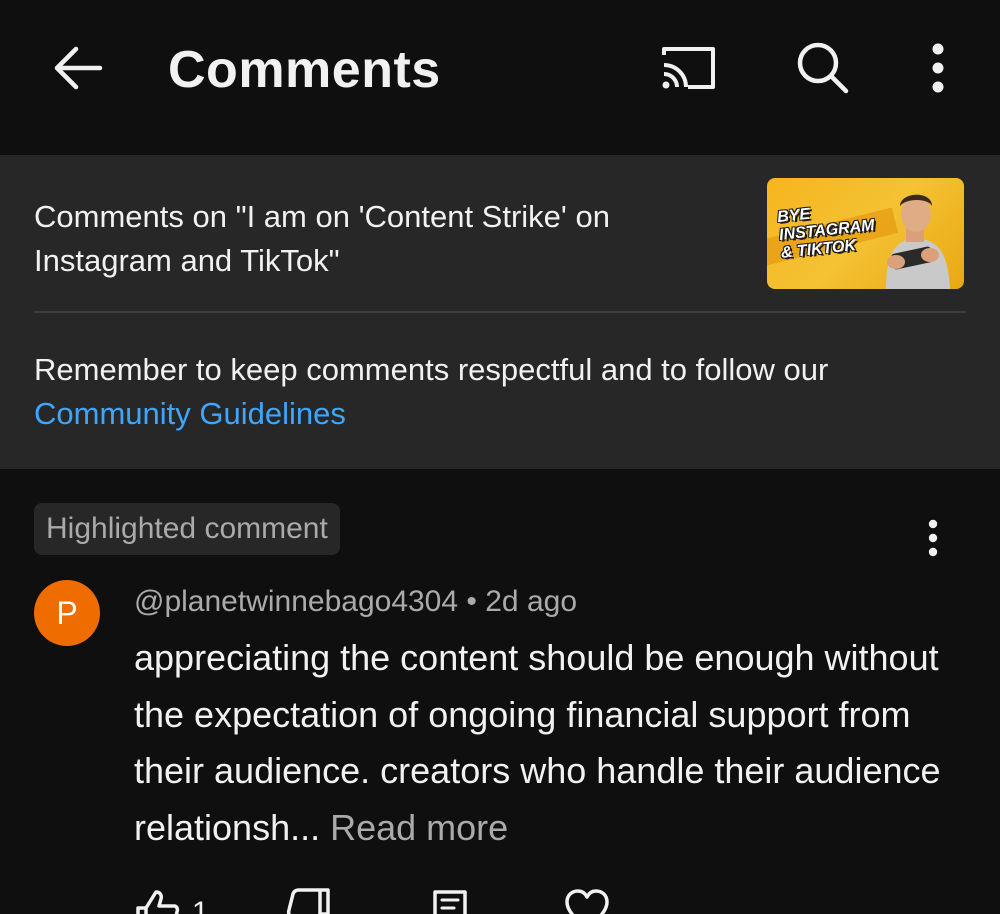 This screenshot has height=914, width=1000. What do you see at coordinates (531, 601) in the screenshot?
I see `comment-timestamp: 2d ago` at bounding box center [531, 601].